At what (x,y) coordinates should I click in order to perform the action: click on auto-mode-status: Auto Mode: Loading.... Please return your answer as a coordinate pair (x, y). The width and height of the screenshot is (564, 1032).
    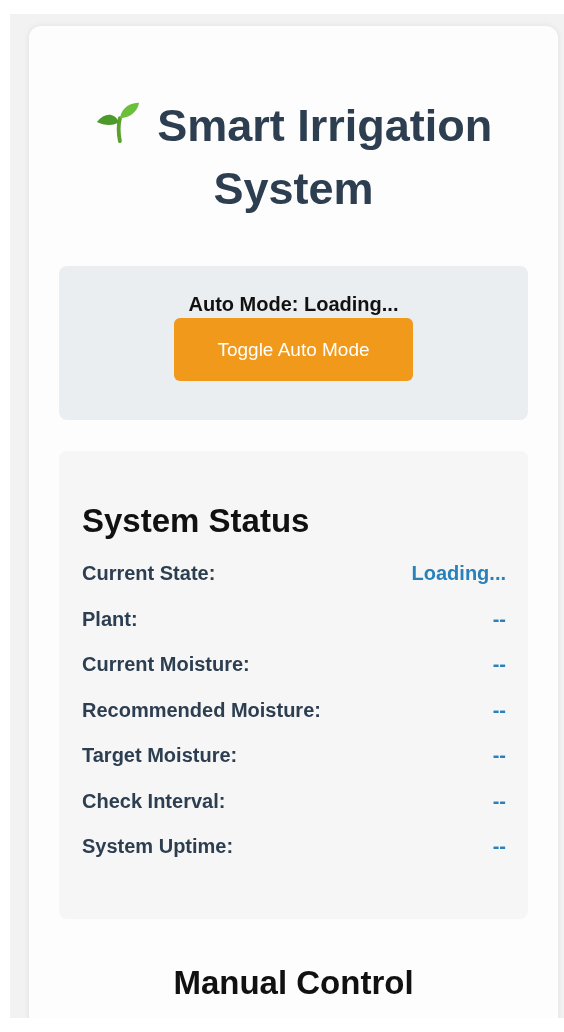
    Looking at the image, I should click on (293, 304).